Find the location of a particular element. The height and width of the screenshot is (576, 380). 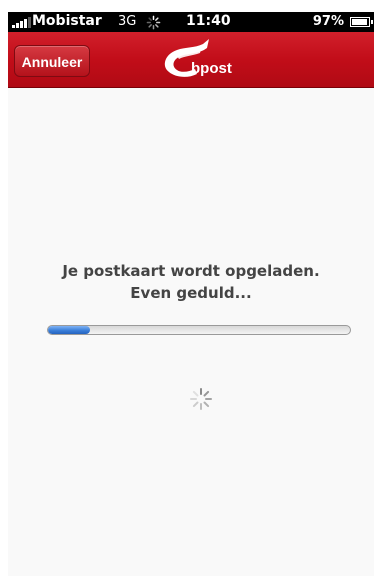

signal-strength-icon is located at coordinates (21, 22).